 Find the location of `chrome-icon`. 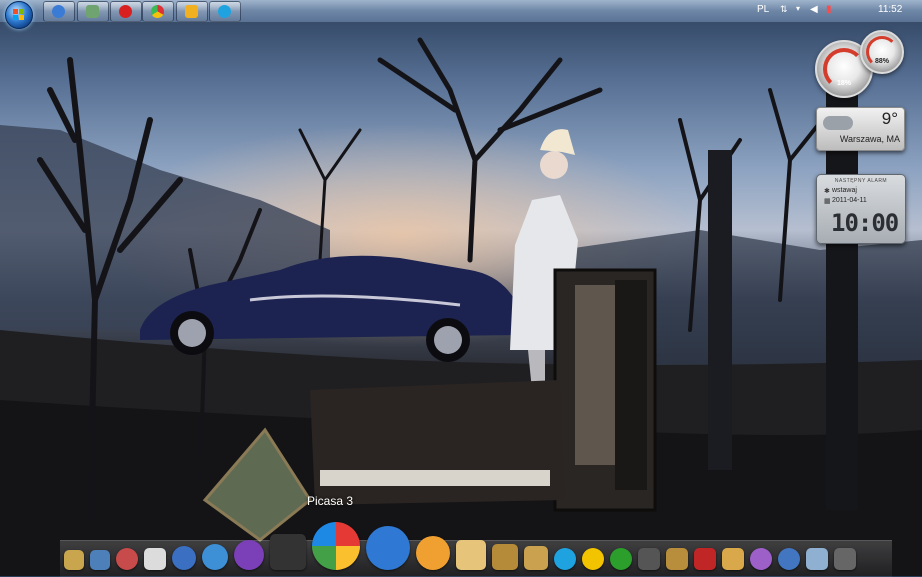

chrome-icon is located at coordinates (157, 11).